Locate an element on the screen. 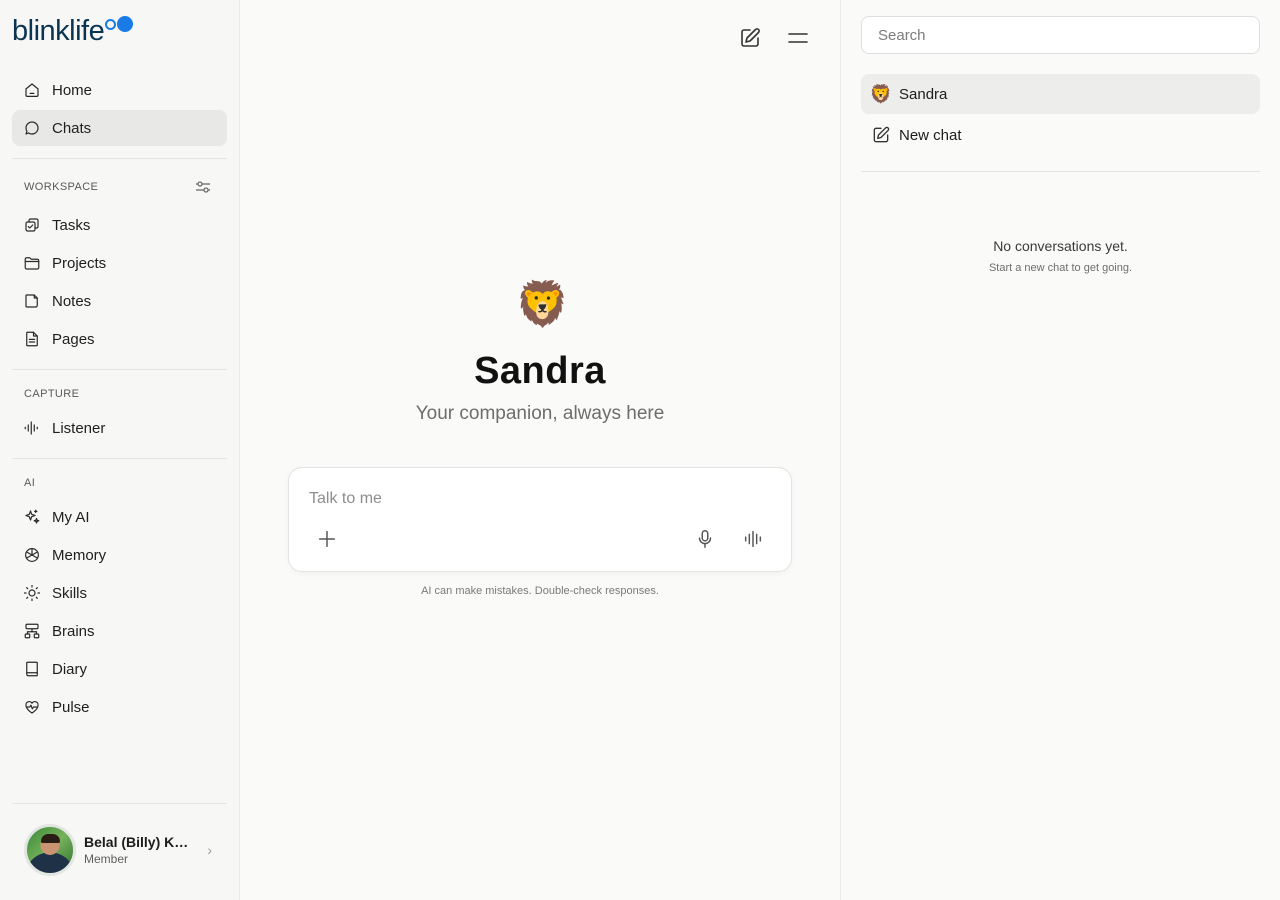  sidebar-item-label: Skills is located at coordinates (70, 593).